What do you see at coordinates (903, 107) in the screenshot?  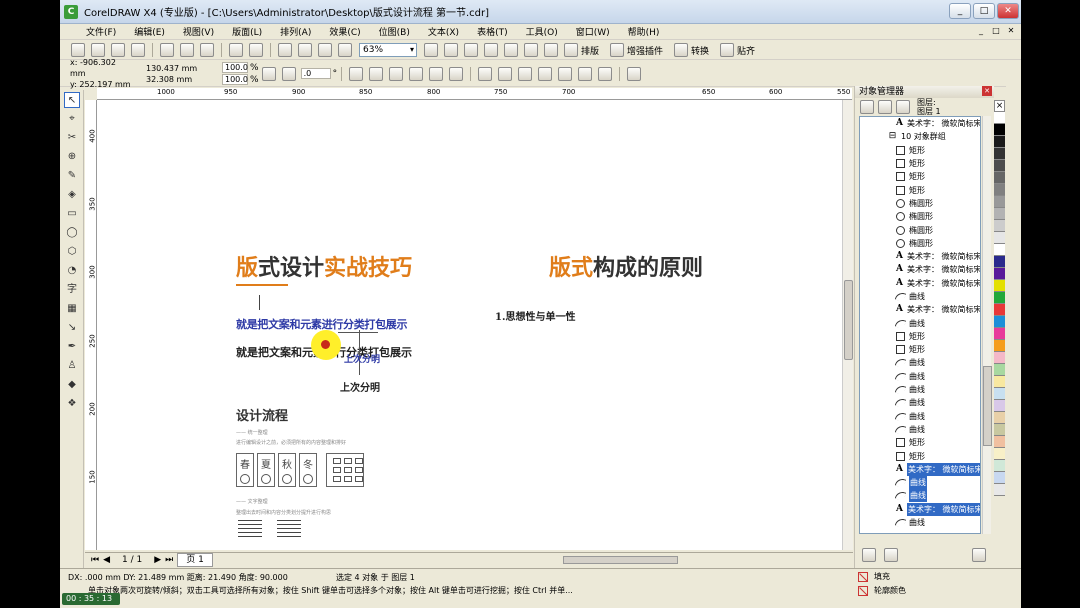 I see `layer-manager-view-icon` at bounding box center [903, 107].